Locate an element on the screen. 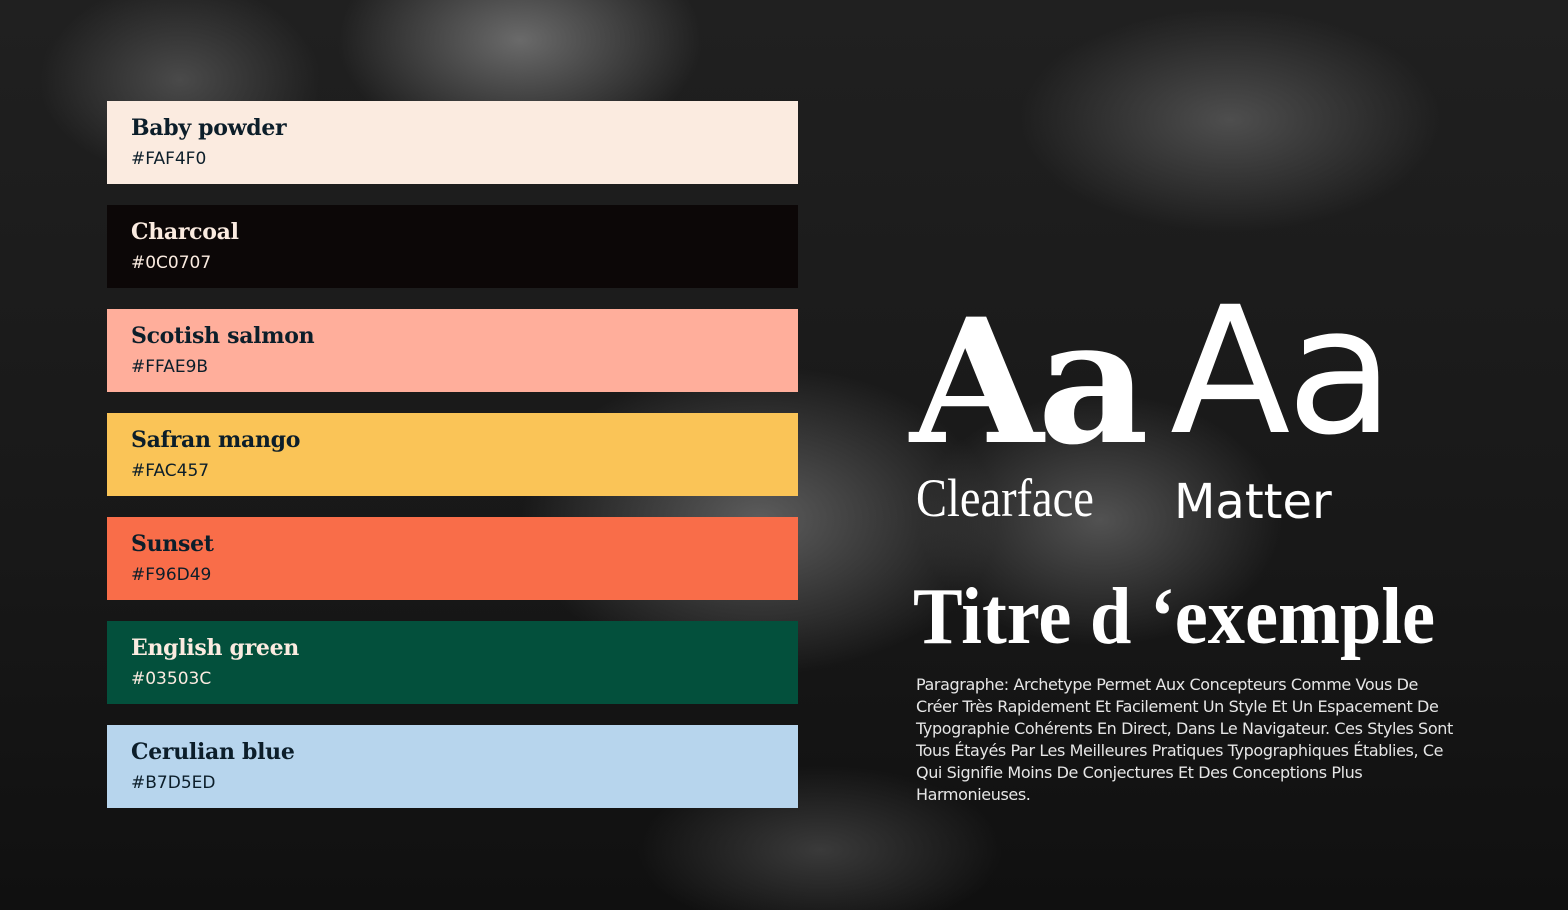 Image resolution: width=1568 pixels, height=910 pixels. sans-glyph-sample: Aa is located at coordinates (1282, 371).